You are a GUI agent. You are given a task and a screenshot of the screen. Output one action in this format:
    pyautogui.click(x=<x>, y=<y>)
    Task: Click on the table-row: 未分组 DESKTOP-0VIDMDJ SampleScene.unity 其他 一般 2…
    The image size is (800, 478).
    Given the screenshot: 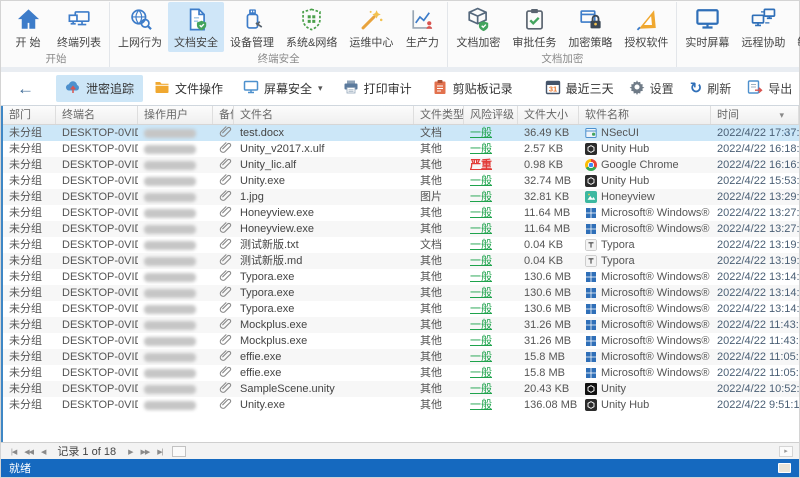 What is the action you would take?
    pyautogui.click(x=401, y=389)
    